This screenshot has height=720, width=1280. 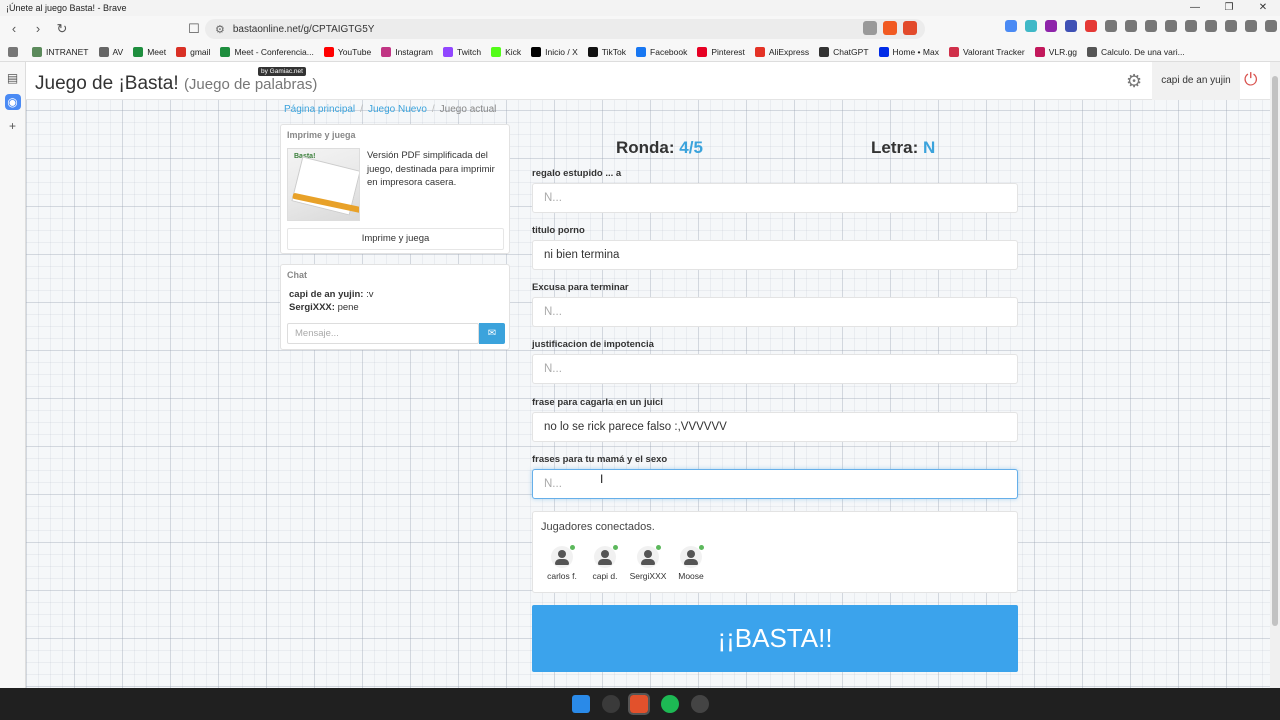 I want to click on share-icon, so click(x=870, y=28).